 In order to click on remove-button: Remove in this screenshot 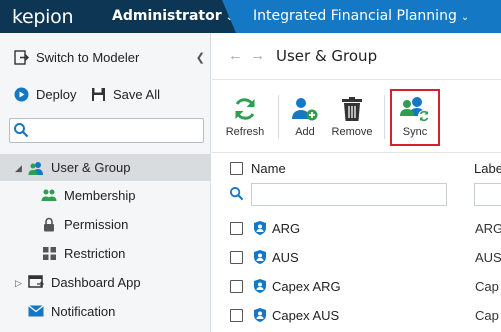, I will do `click(352, 117)`.